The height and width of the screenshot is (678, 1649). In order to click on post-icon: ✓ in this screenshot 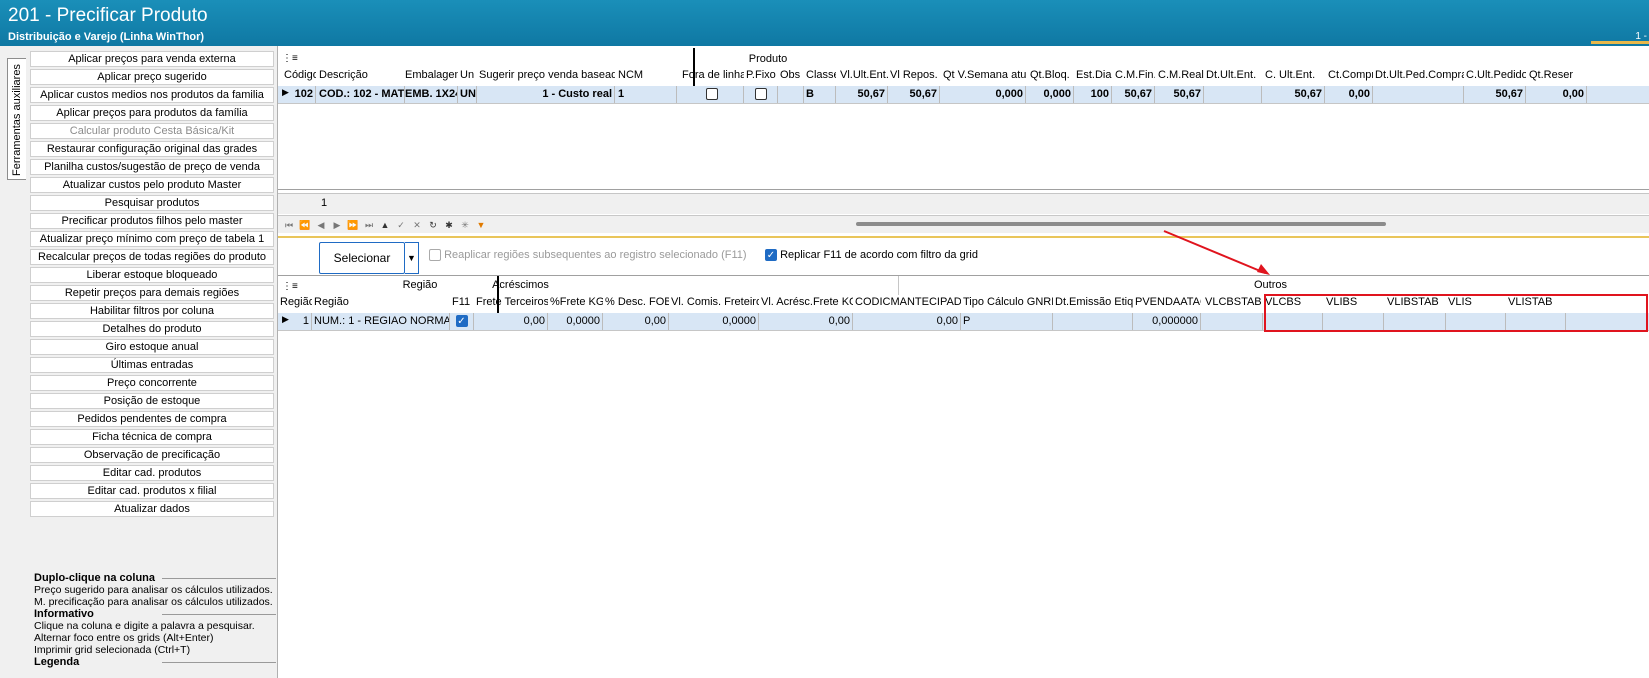, I will do `click(401, 225)`.